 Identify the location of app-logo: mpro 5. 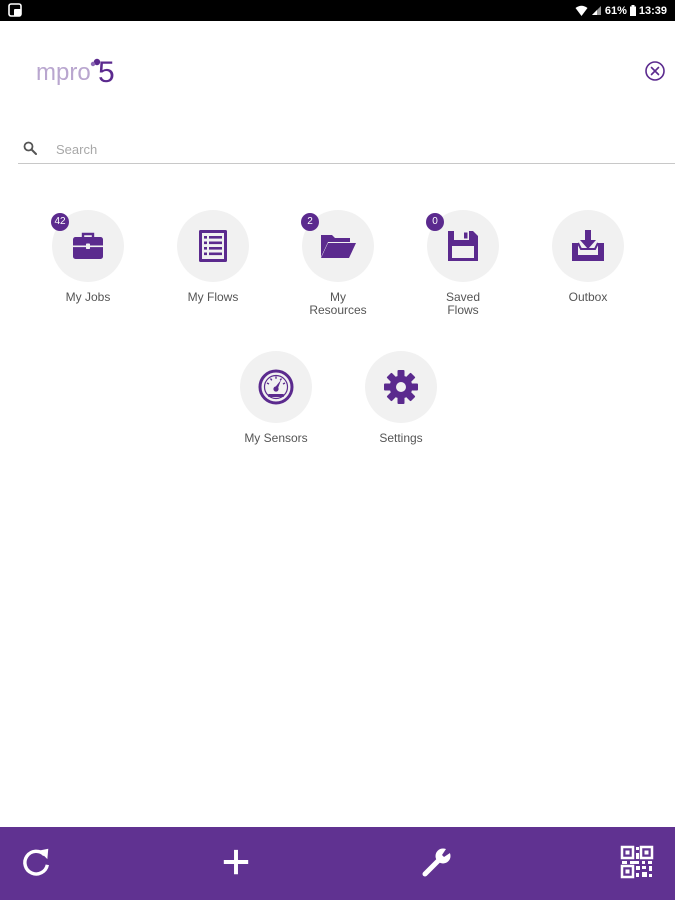
(81, 74).